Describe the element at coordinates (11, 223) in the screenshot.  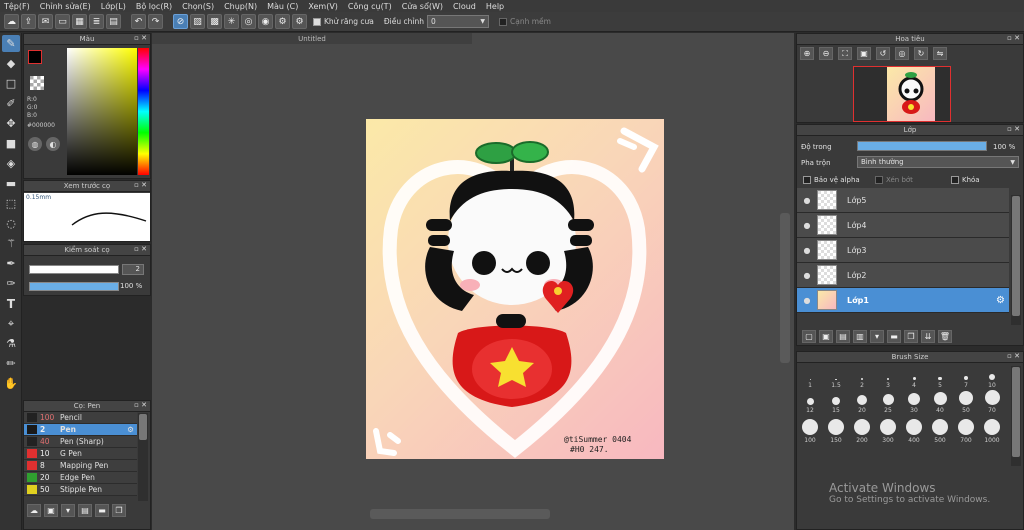
I see `lasso-tool-icon: ◌` at that location.